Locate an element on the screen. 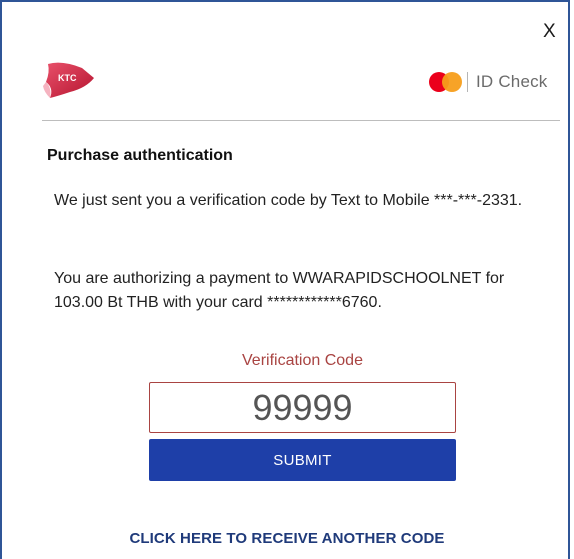  ktc-logo-text: KTC is located at coordinates (67, 78).